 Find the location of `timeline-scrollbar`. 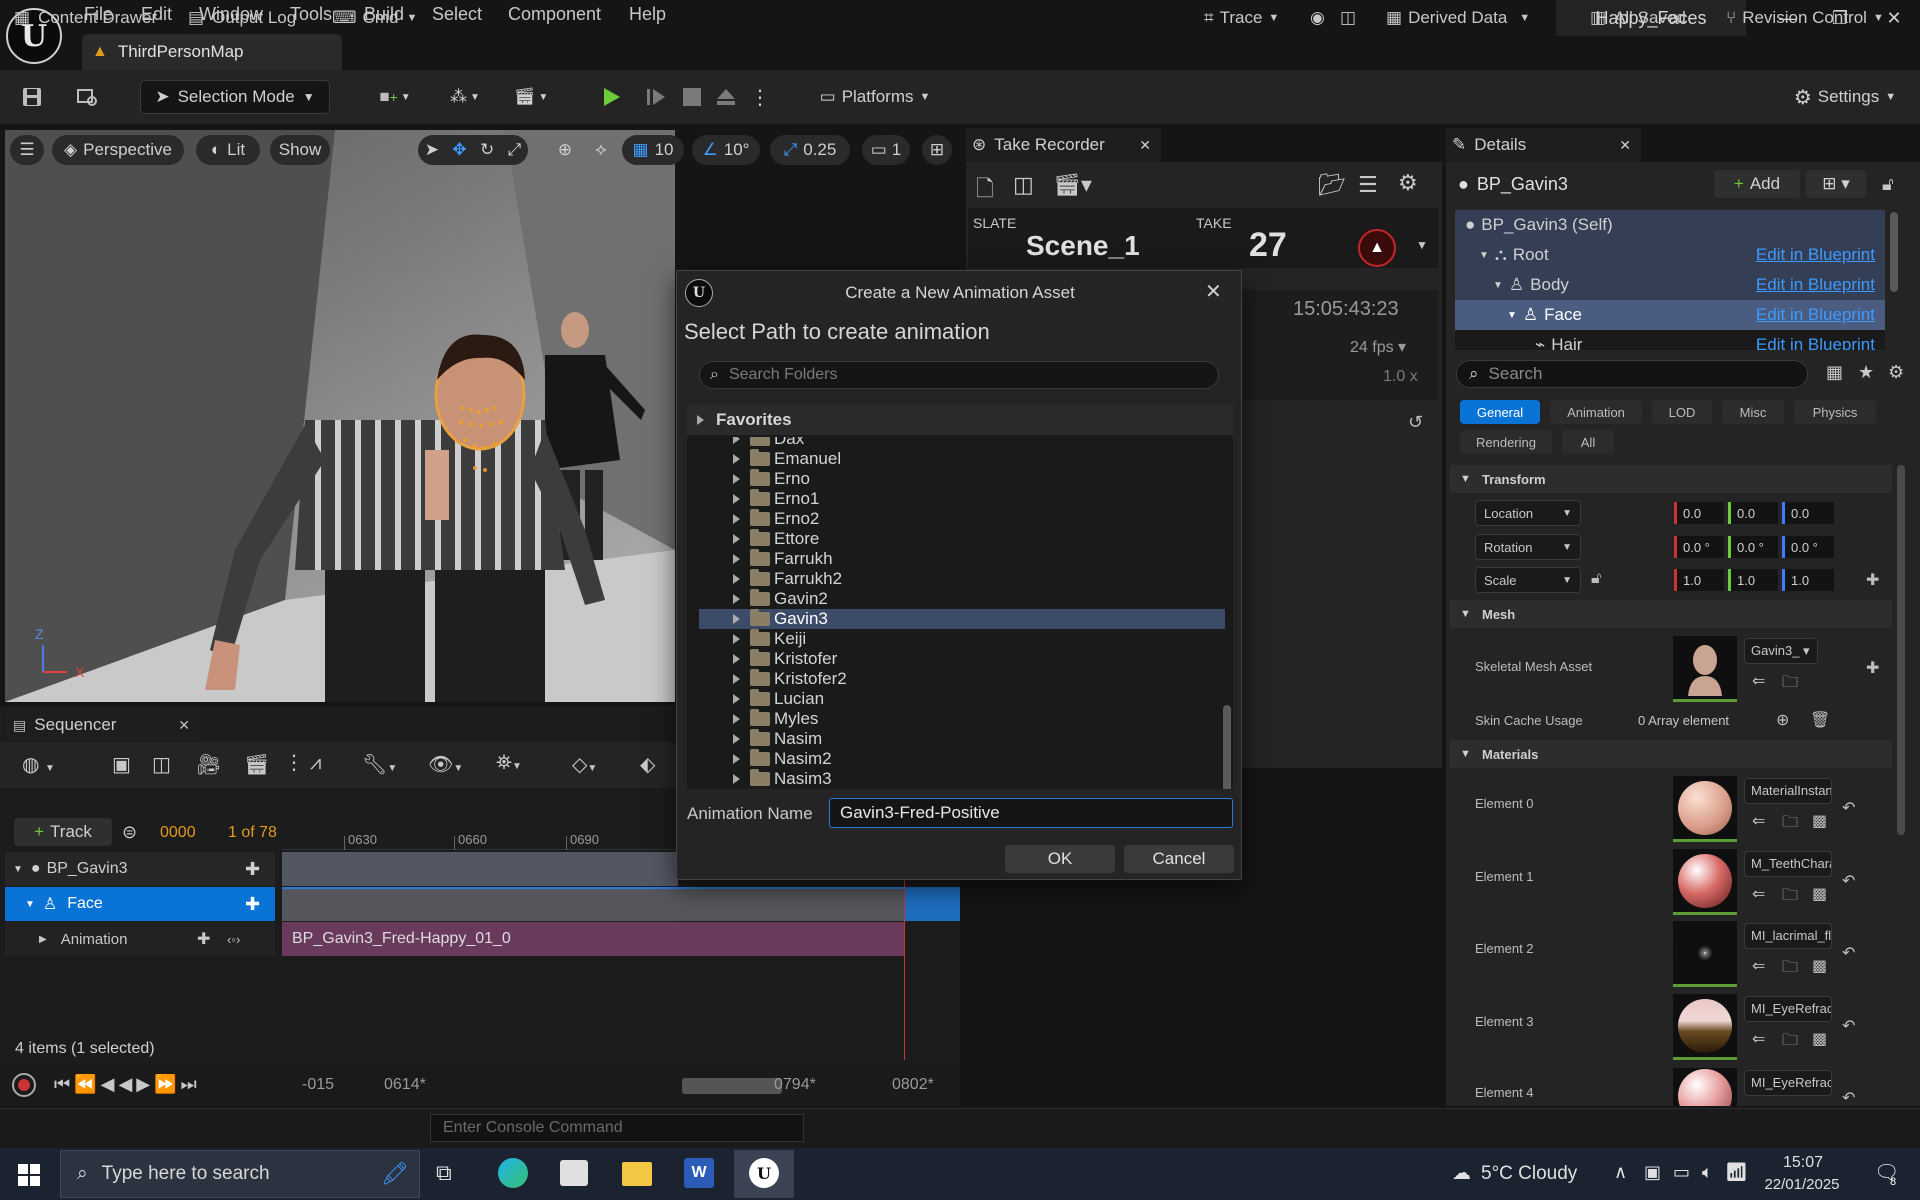

timeline-scrollbar is located at coordinates (732, 1086).